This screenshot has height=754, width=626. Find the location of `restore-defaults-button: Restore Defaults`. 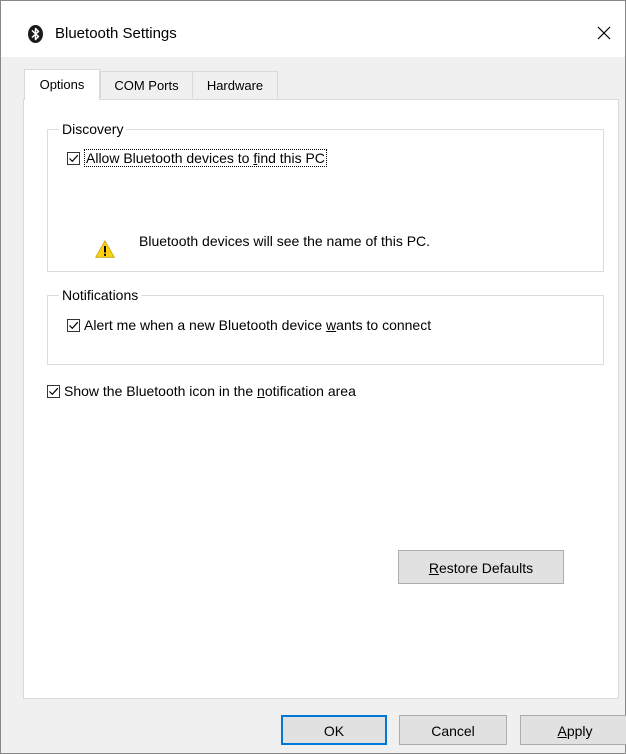

restore-defaults-button: Restore Defaults is located at coordinates (481, 567).